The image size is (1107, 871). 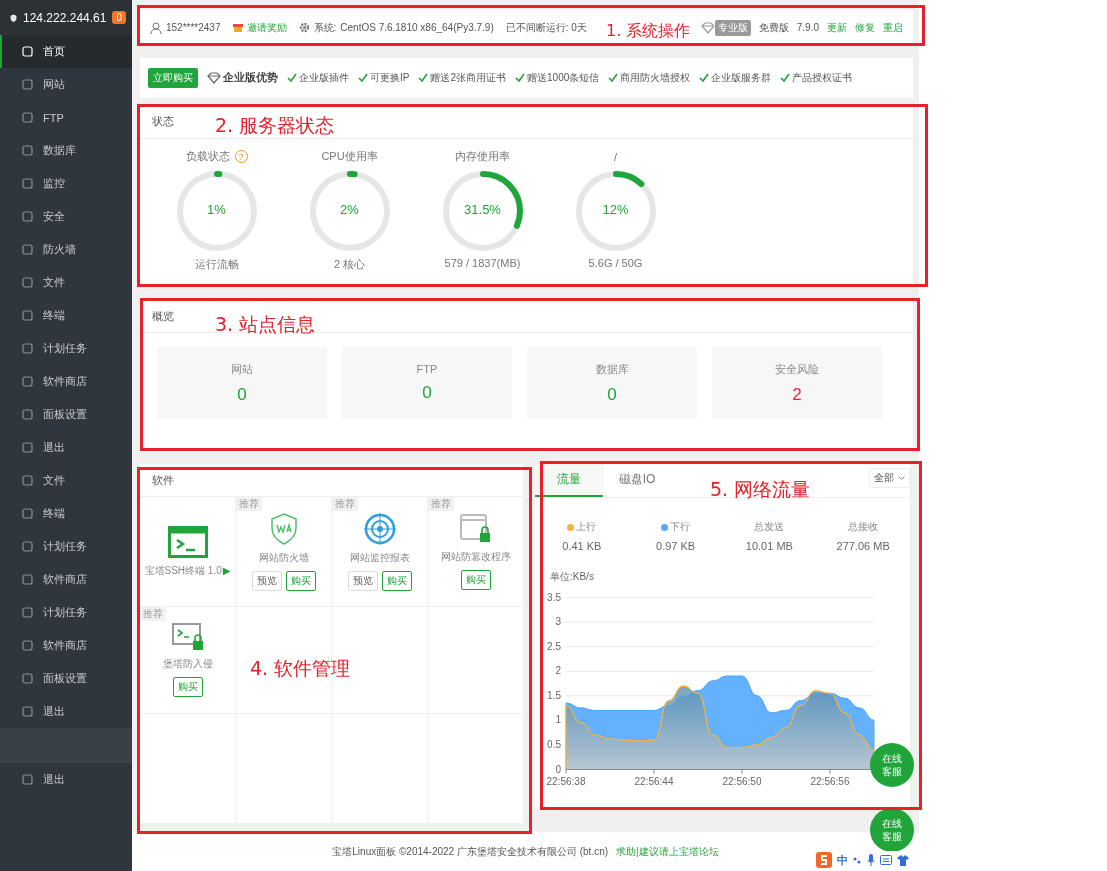 What do you see at coordinates (742, 781) in the screenshot?
I see `x-tick-label: 22:56:50` at bounding box center [742, 781].